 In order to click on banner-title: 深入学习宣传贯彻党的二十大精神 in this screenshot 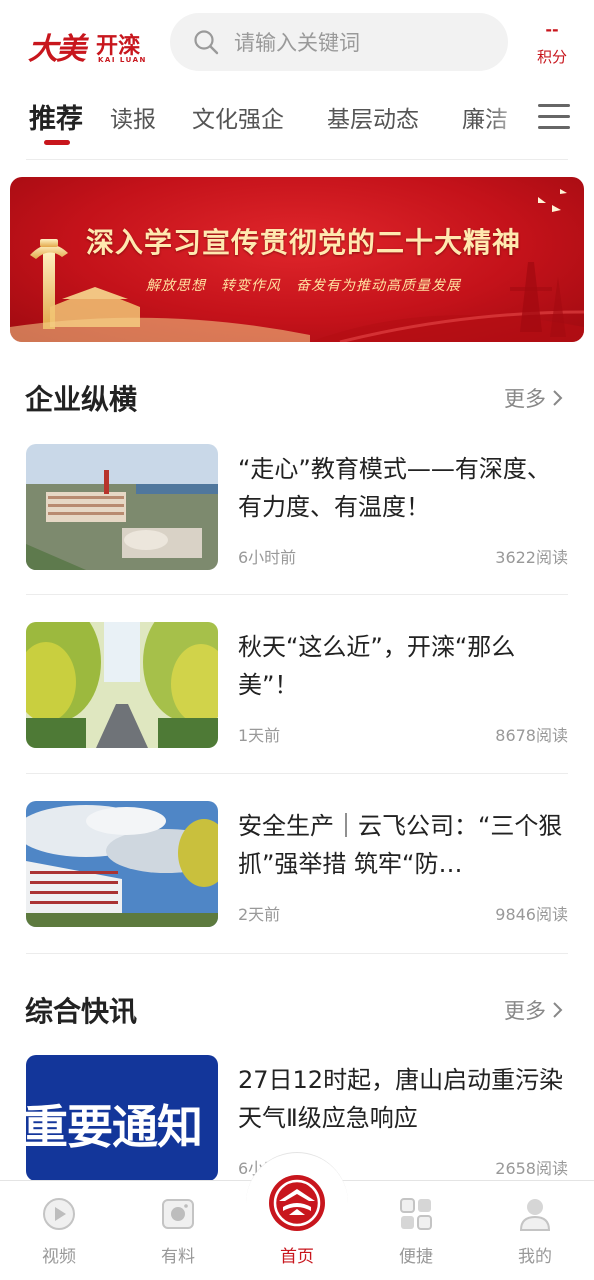, I will do `click(304, 242)`.